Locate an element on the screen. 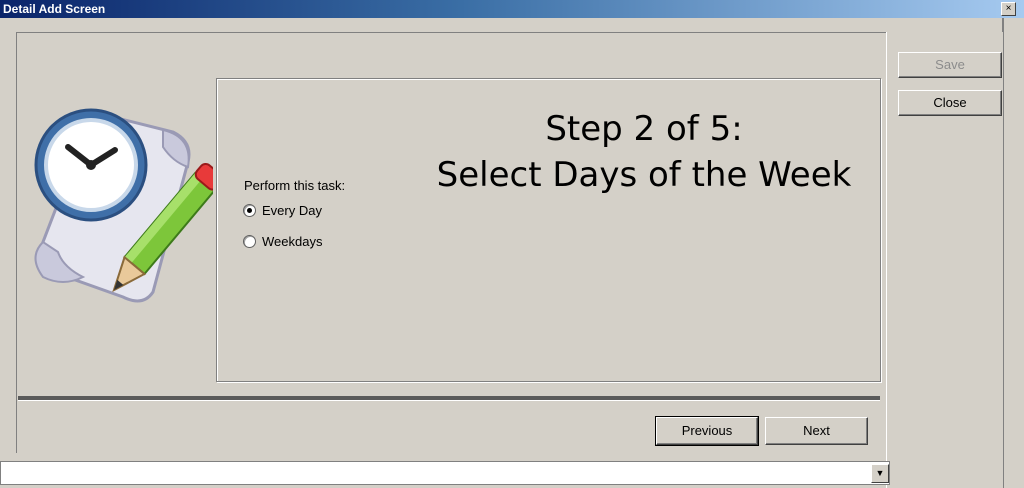 Image resolution: width=1024 pixels, height=488 pixels. next-button: Next is located at coordinates (816, 431).